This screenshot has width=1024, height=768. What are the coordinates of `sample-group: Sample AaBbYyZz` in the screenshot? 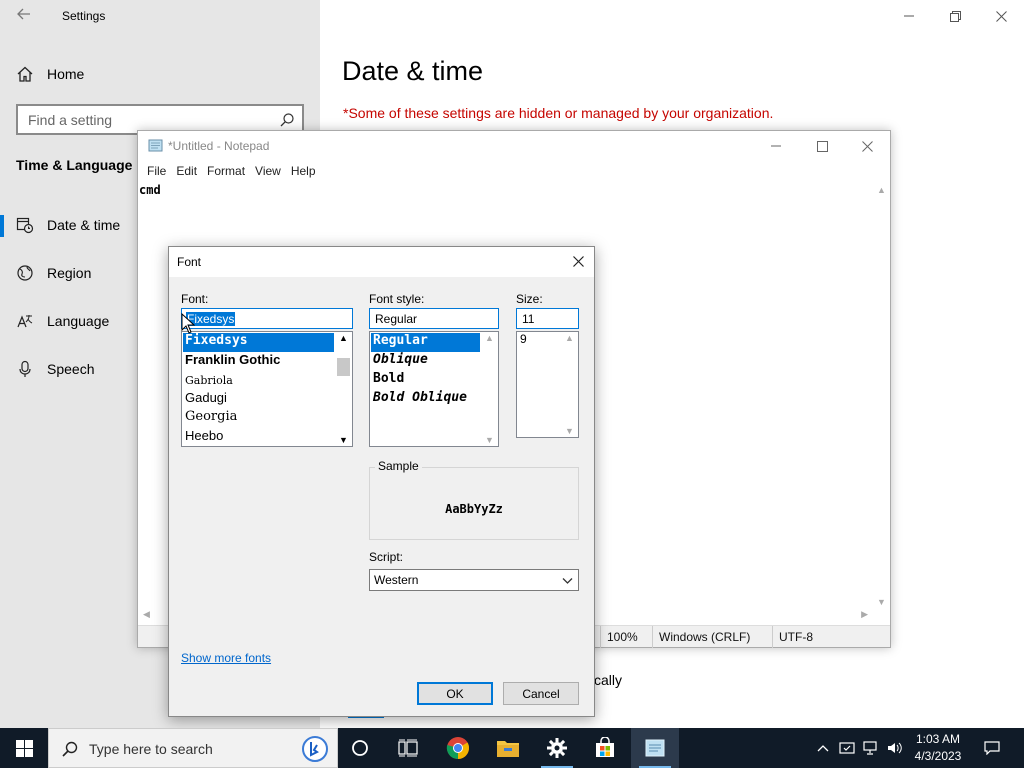 It's located at (474, 499).